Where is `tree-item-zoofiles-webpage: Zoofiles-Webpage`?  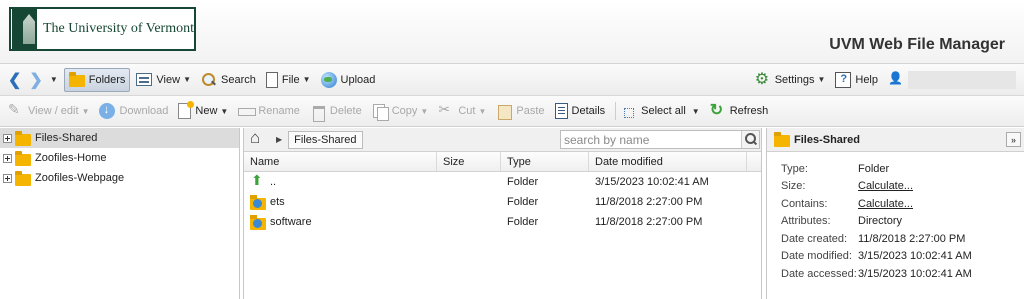
tree-item-zoofiles-webpage: Zoofiles-Webpage is located at coordinates (119, 178).